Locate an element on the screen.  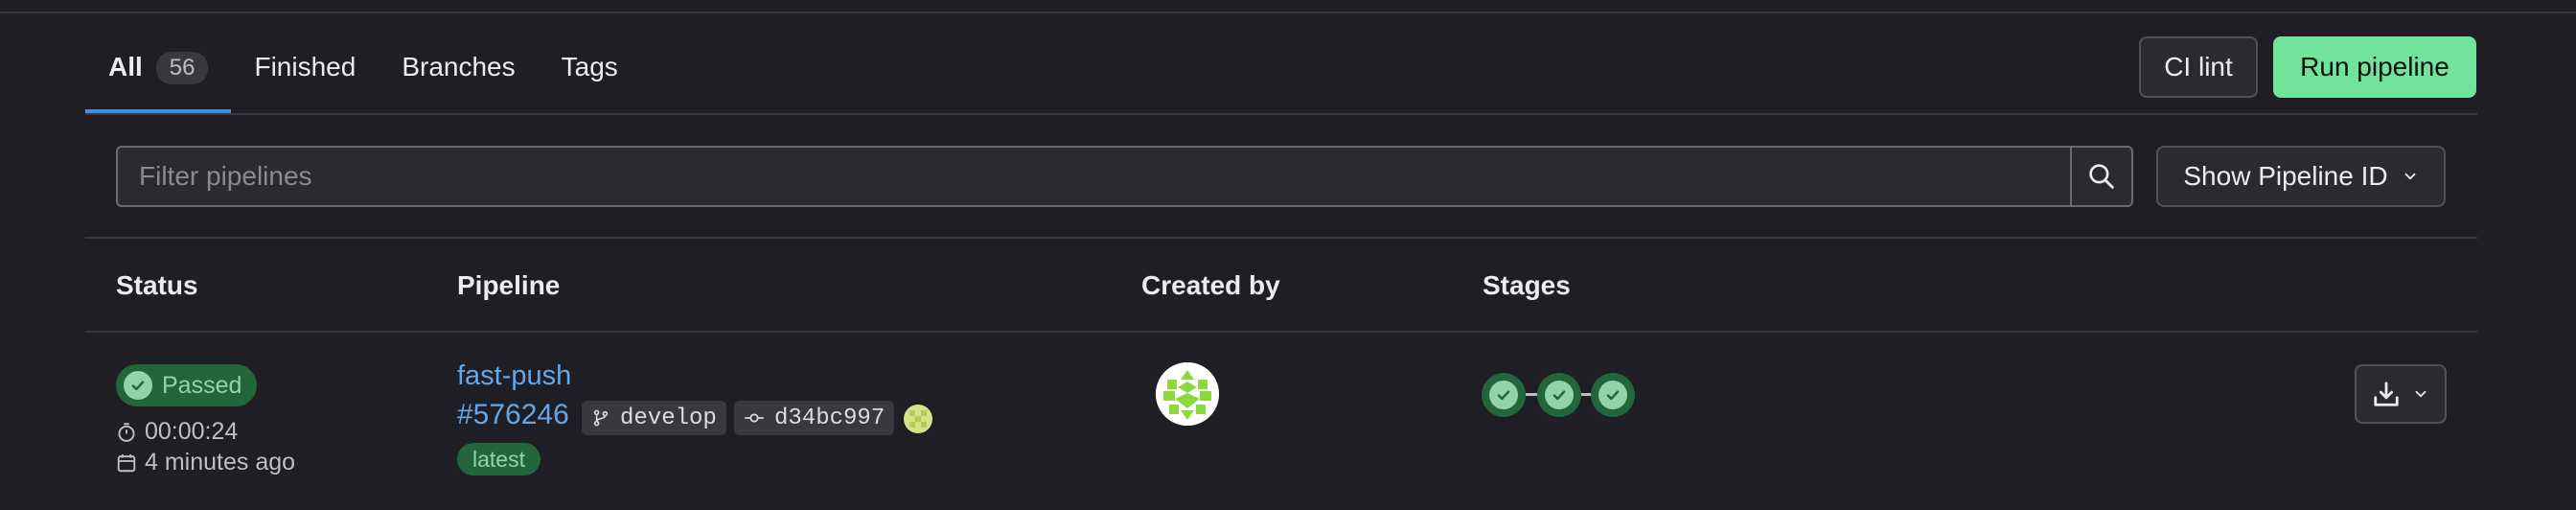
search-icon is located at coordinates (2101, 177).